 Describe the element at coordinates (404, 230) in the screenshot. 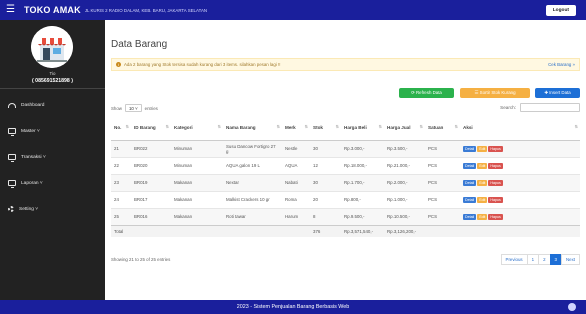

I see `total-harga-jual: Rp.3,126,200,-` at that location.